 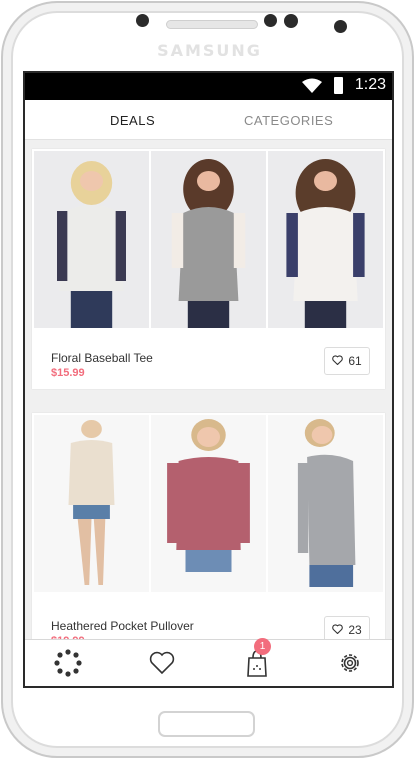 What do you see at coordinates (257, 666) in the screenshot?
I see `shopping-bag-icon` at bounding box center [257, 666].